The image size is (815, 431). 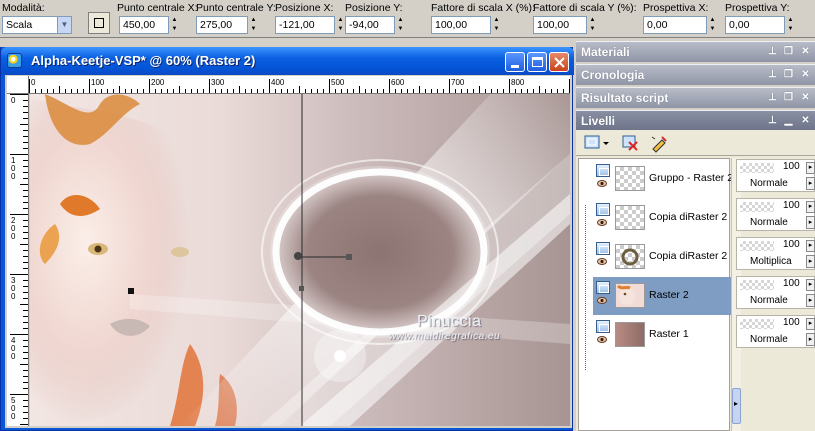 What do you see at coordinates (691, 178) in the screenshot?
I see `layer-name: Gruppo - Raster 2` at bounding box center [691, 178].